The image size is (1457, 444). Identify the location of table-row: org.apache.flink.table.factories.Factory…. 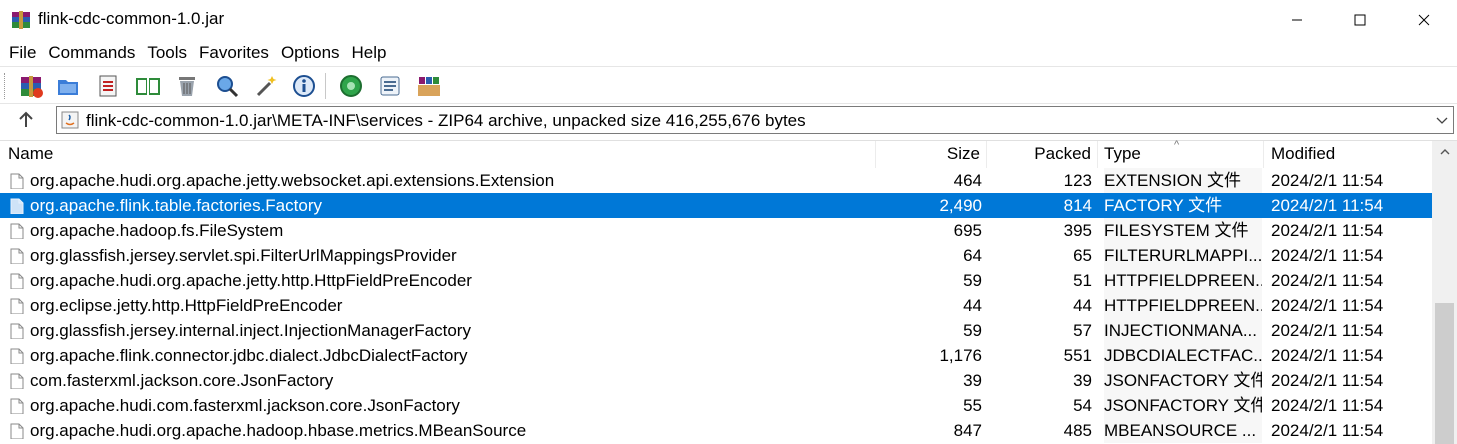
(716, 205).